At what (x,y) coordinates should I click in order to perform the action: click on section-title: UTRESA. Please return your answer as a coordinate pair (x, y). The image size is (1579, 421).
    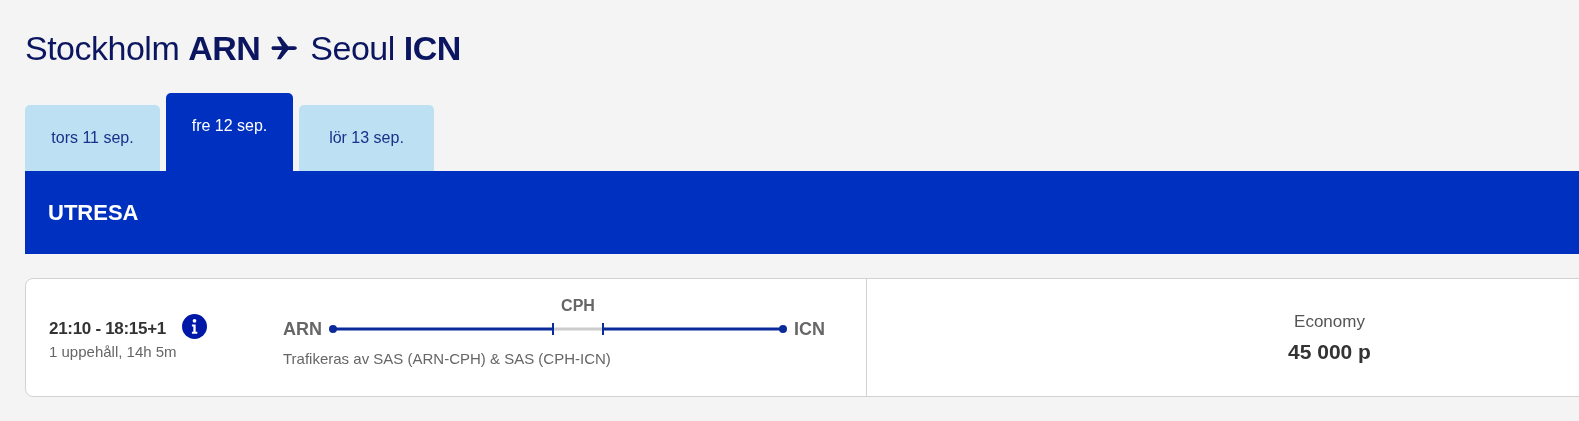
    Looking at the image, I should click on (93, 212).